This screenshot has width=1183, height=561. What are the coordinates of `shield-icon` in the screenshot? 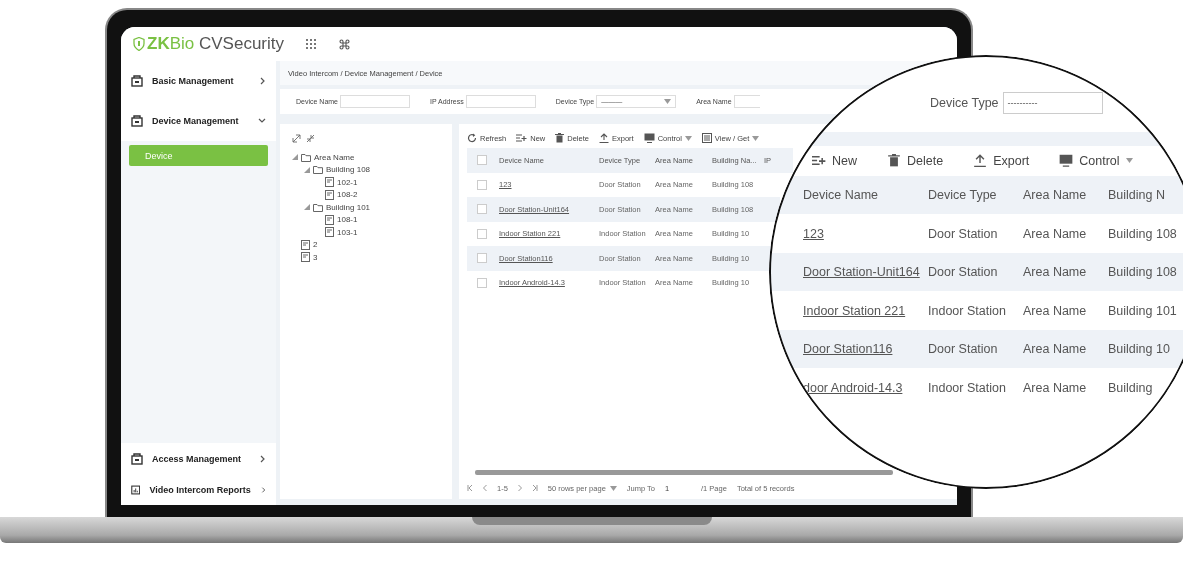 It's located at (139, 44).